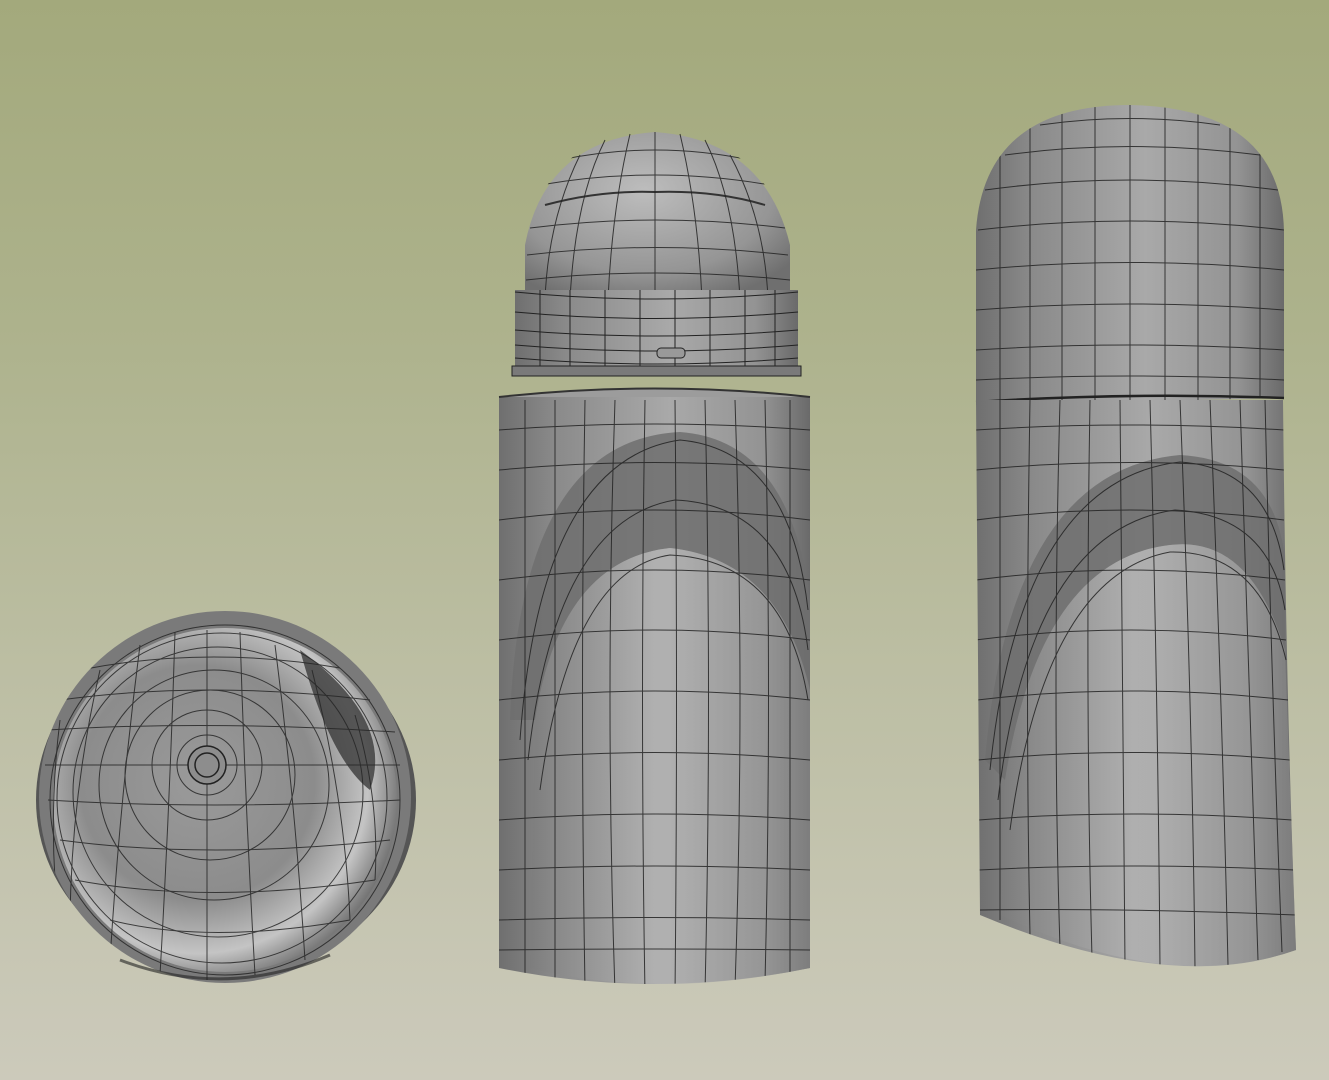 Image resolution: width=1329 pixels, height=1080 pixels. I want to click on cap-interior-view, so click(226, 797).